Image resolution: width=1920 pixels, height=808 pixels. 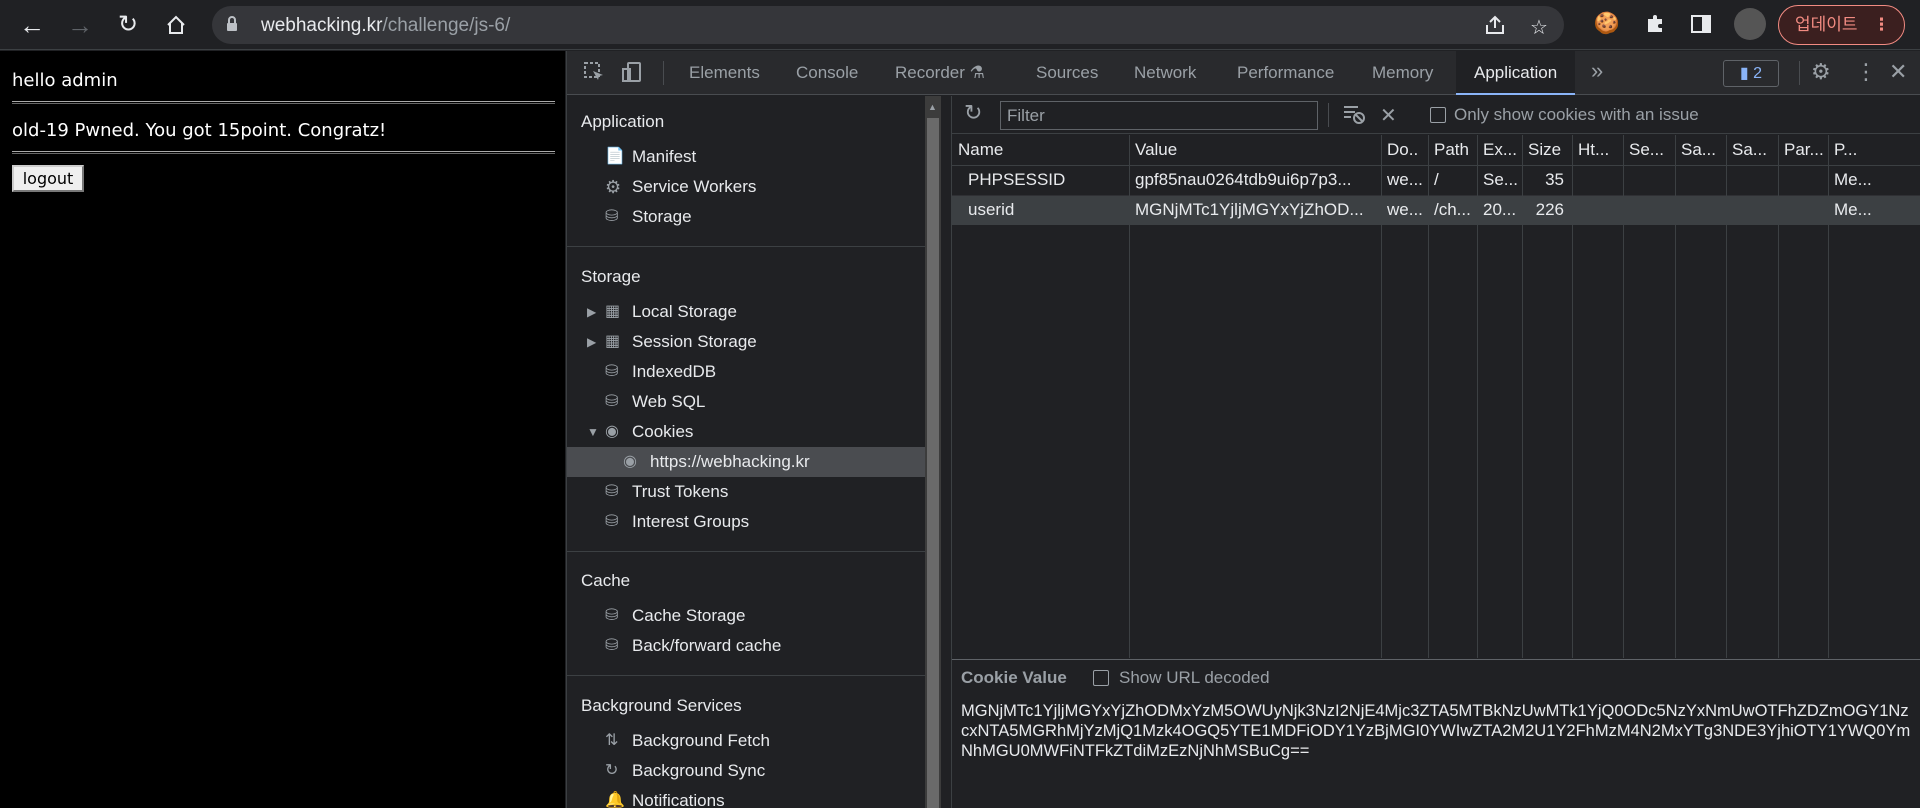 What do you see at coordinates (746, 432) in the screenshot?
I see `sidebar-item-cookies: ▼ ◉ Cookies` at bounding box center [746, 432].